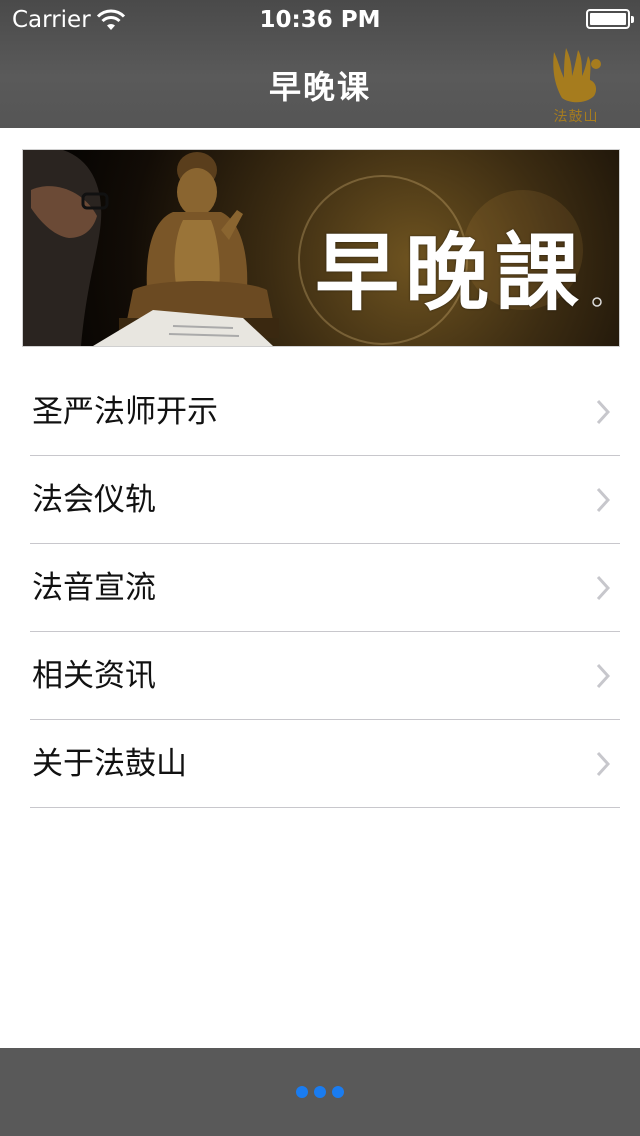 The height and width of the screenshot is (1136, 640). I want to click on status-bar: Carrier 10:36 PM, so click(320, 20).